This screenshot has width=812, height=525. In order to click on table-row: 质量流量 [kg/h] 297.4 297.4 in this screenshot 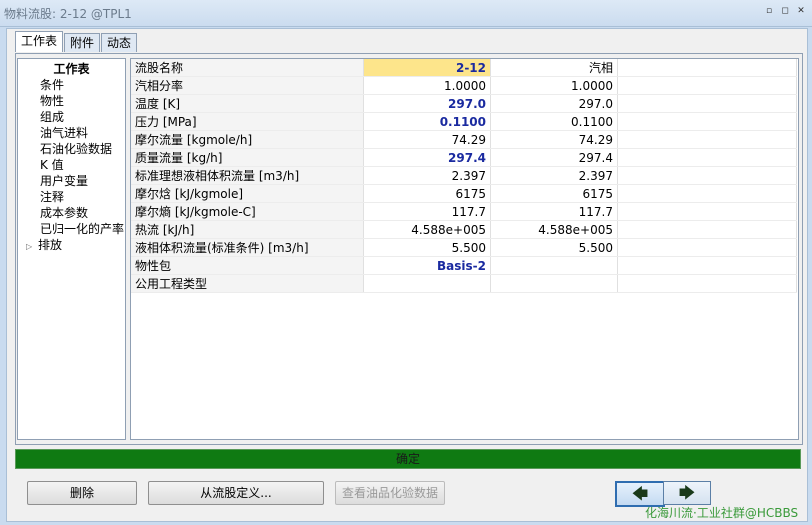, I will do `click(464, 157)`.